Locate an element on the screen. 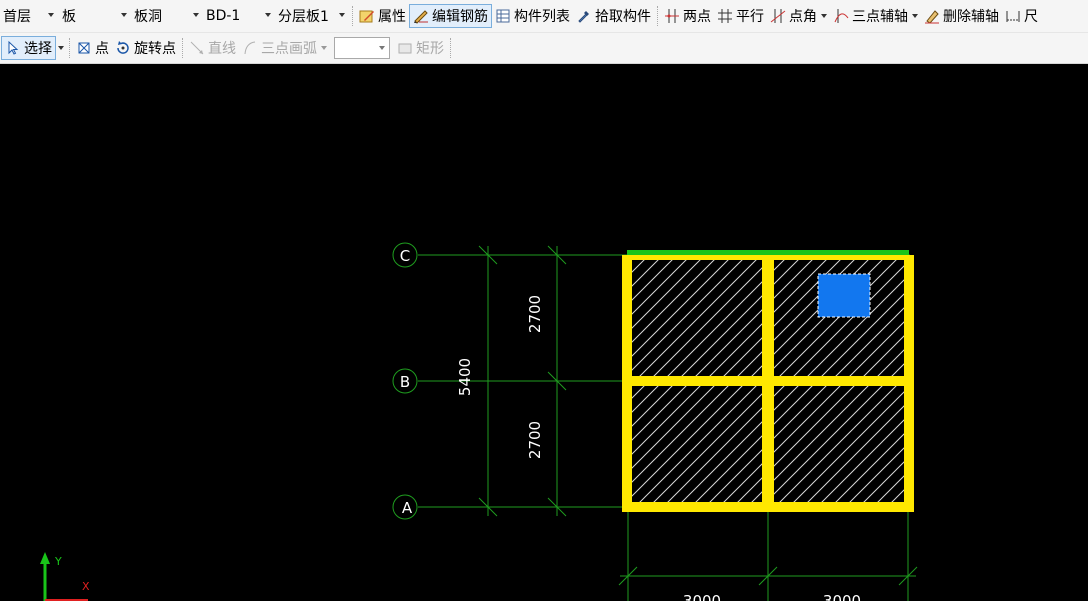 The height and width of the screenshot is (601, 1088). layer-dropdown: 分层板1 is located at coordinates (312, 16).